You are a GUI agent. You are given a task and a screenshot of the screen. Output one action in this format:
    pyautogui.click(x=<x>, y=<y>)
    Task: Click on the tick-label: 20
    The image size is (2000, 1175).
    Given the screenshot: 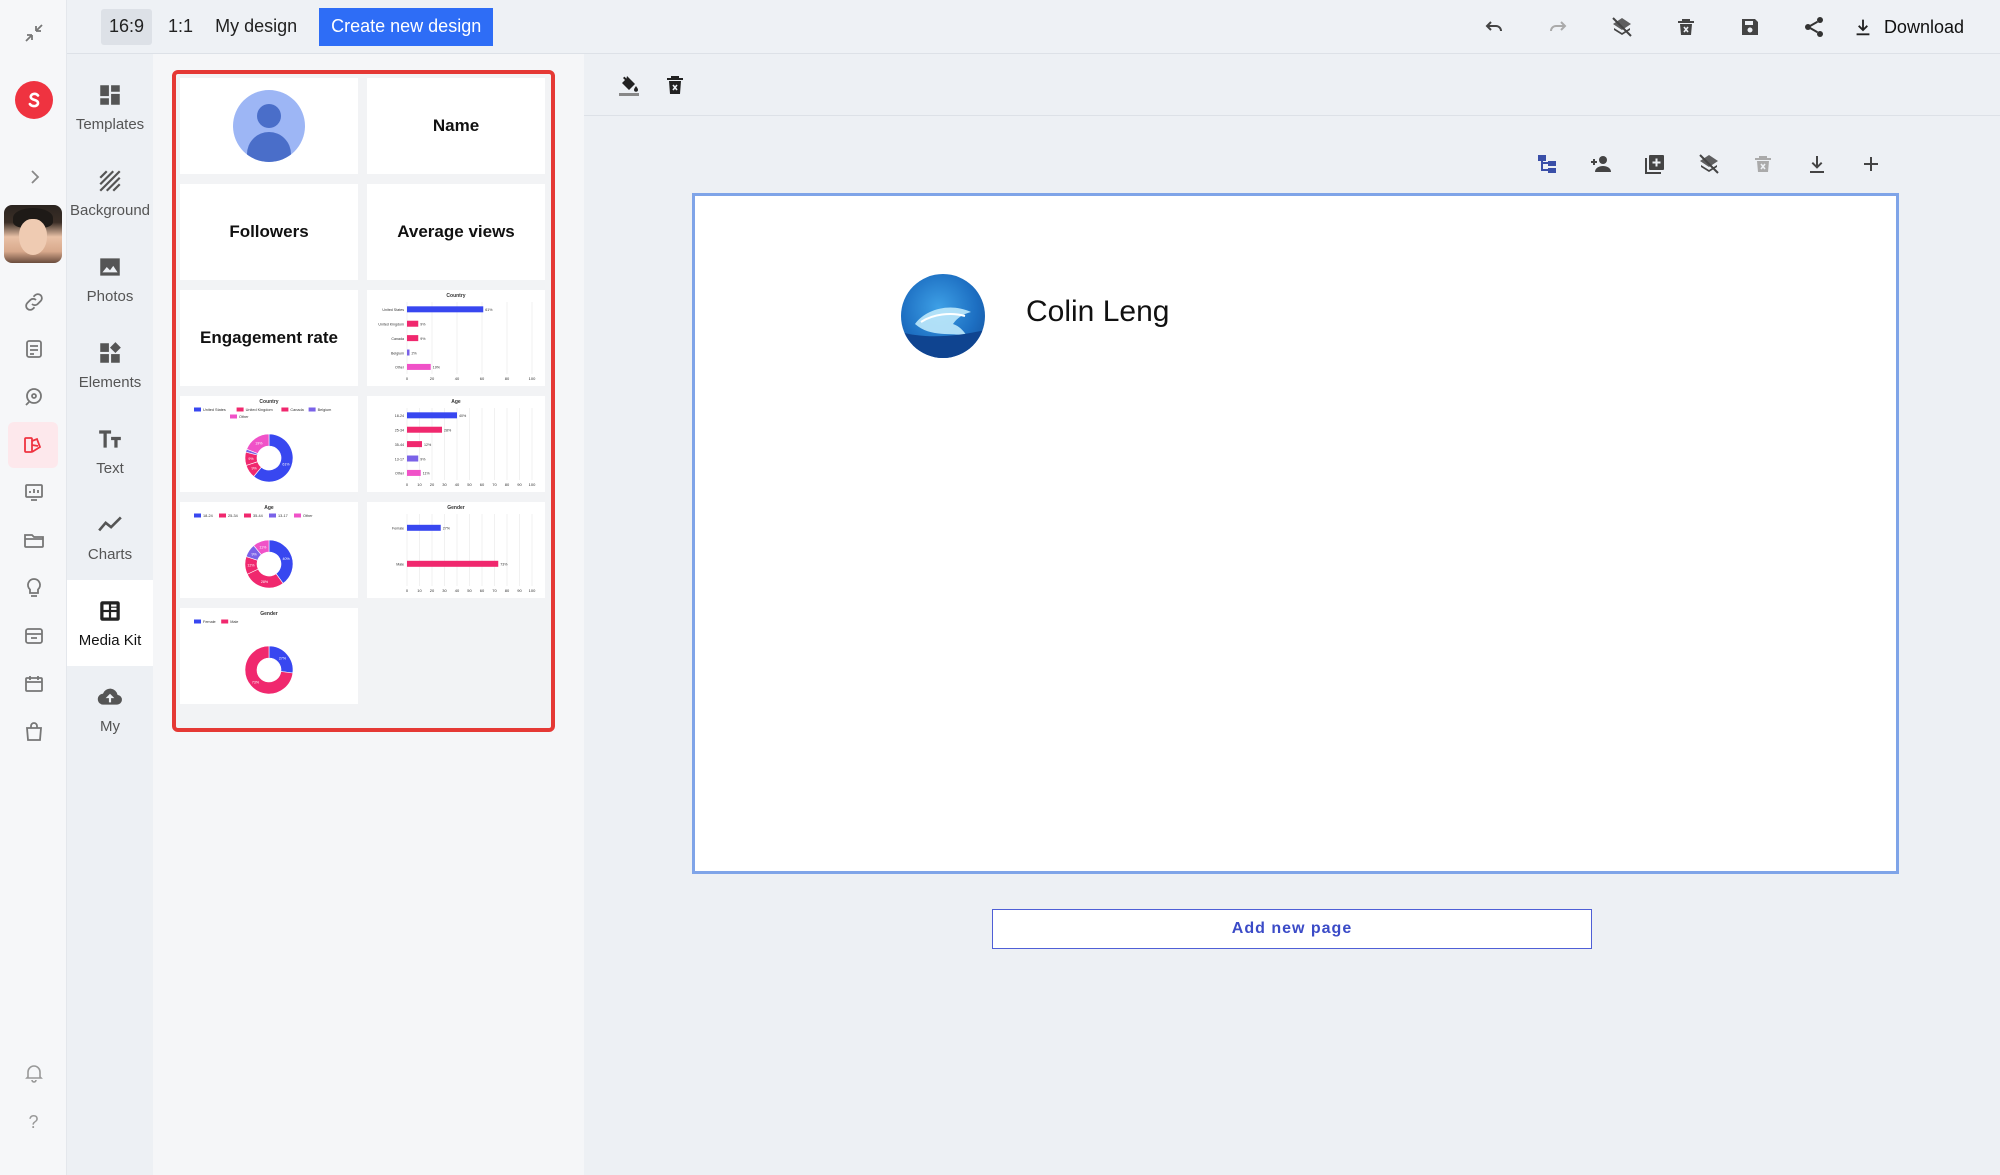 What is the action you would take?
    pyautogui.click(x=432, y=378)
    